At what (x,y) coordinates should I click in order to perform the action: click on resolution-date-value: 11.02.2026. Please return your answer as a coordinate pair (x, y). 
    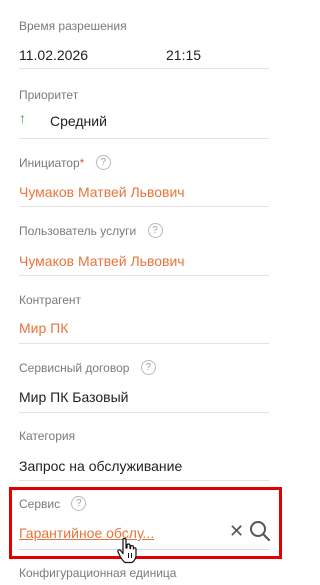
    Looking at the image, I should click on (53, 55).